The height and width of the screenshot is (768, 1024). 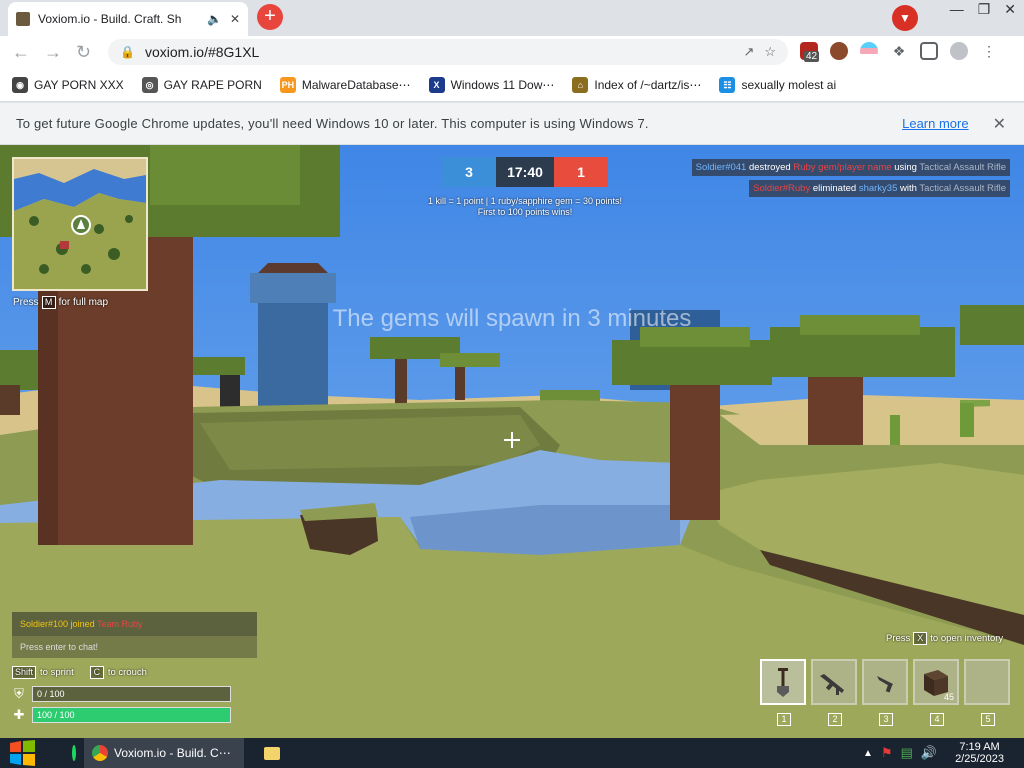 I want to click on bookmark-item: ☷ sexually molest ai, so click(x=777, y=84).